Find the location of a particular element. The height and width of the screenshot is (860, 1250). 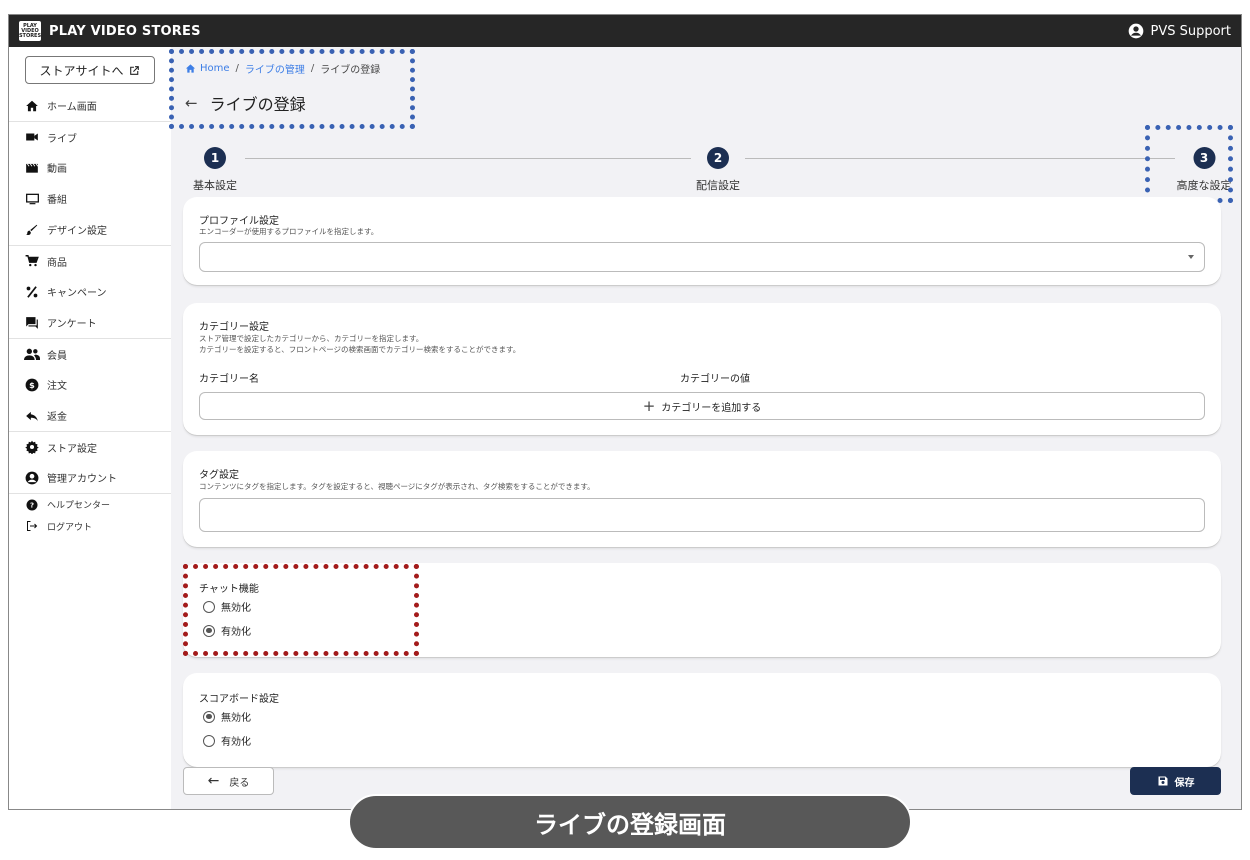

add-category-button: + カテゴリーを追加する is located at coordinates (702, 406).